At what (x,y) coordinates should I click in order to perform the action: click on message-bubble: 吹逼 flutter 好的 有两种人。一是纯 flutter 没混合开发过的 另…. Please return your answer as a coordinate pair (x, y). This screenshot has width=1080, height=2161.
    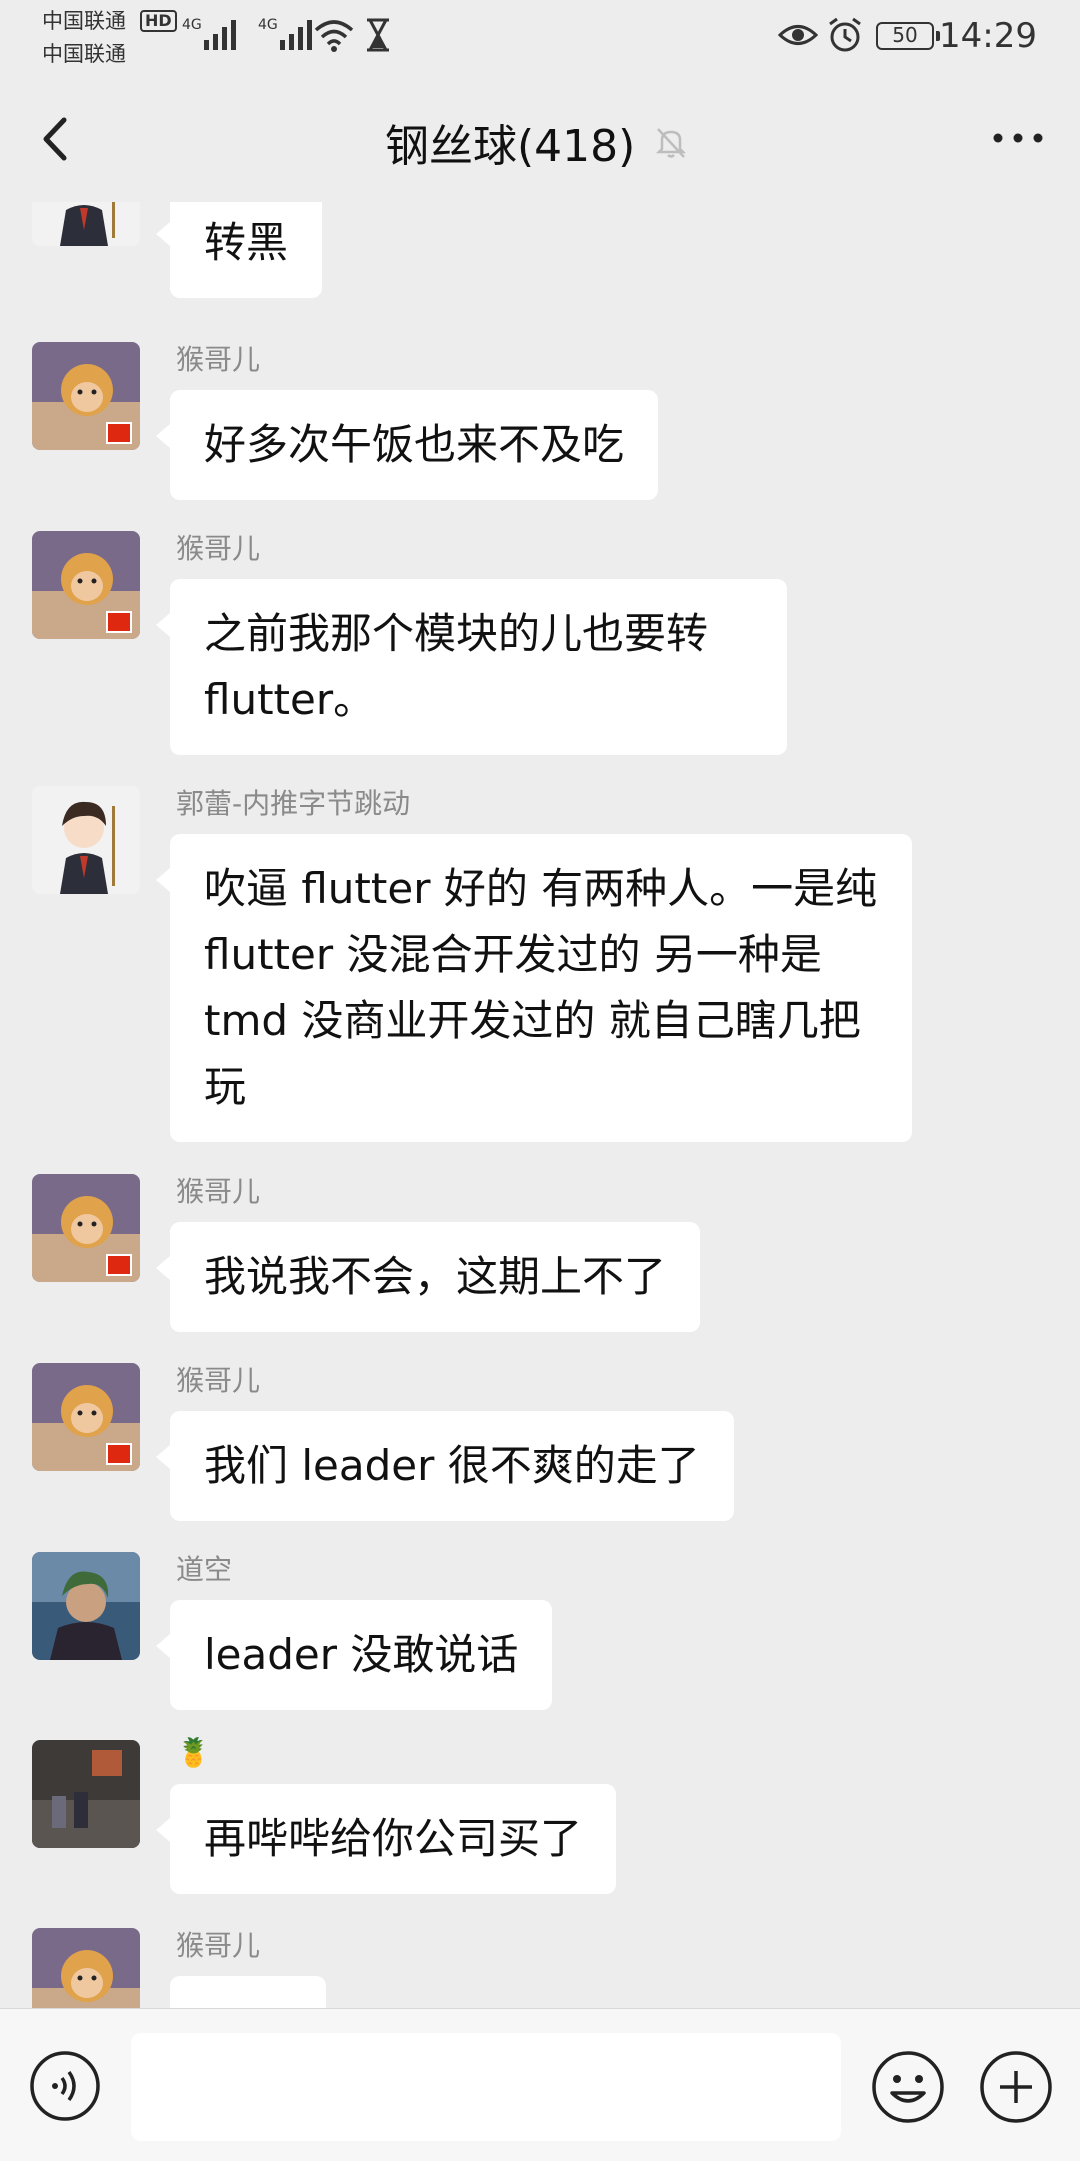
    Looking at the image, I should click on (534, 988).